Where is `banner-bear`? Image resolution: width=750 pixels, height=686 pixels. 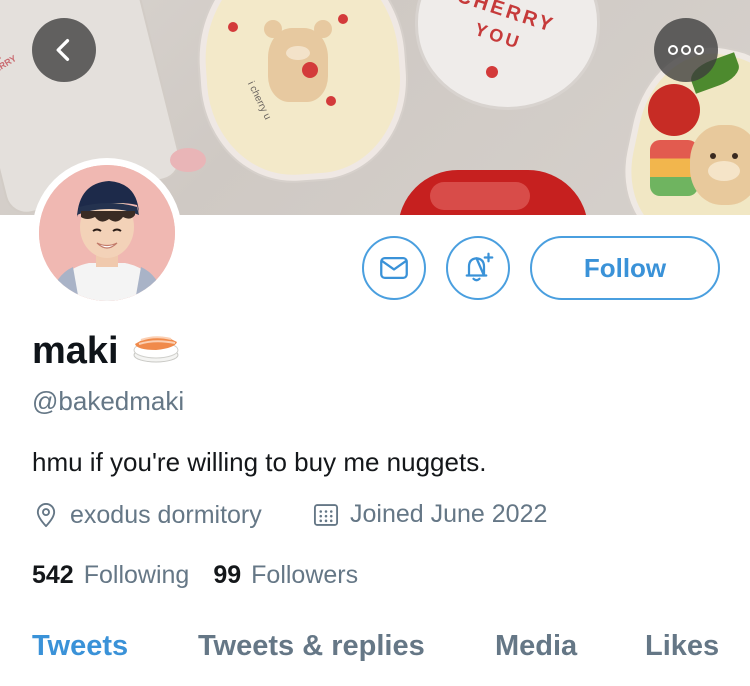
banner-bear is located at coordinates (298, 61).